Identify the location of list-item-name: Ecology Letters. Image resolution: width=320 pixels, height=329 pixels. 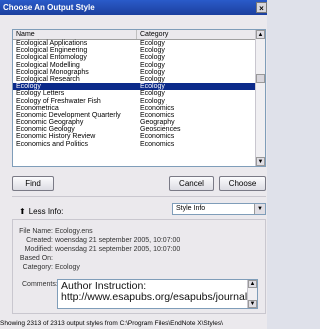
(40, 94).